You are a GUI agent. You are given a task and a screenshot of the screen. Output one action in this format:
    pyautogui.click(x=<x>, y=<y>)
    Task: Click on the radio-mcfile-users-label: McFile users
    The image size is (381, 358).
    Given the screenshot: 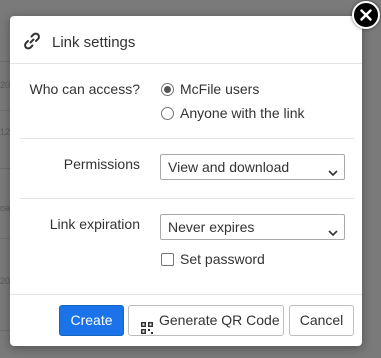 What is the action you would take?
    pyautogui.click(x=219, y=89)
    